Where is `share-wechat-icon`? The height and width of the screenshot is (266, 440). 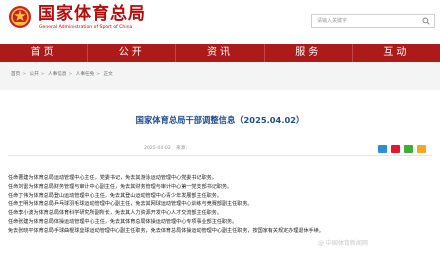
share-wechat-icon is located at coordinates (408, 149).